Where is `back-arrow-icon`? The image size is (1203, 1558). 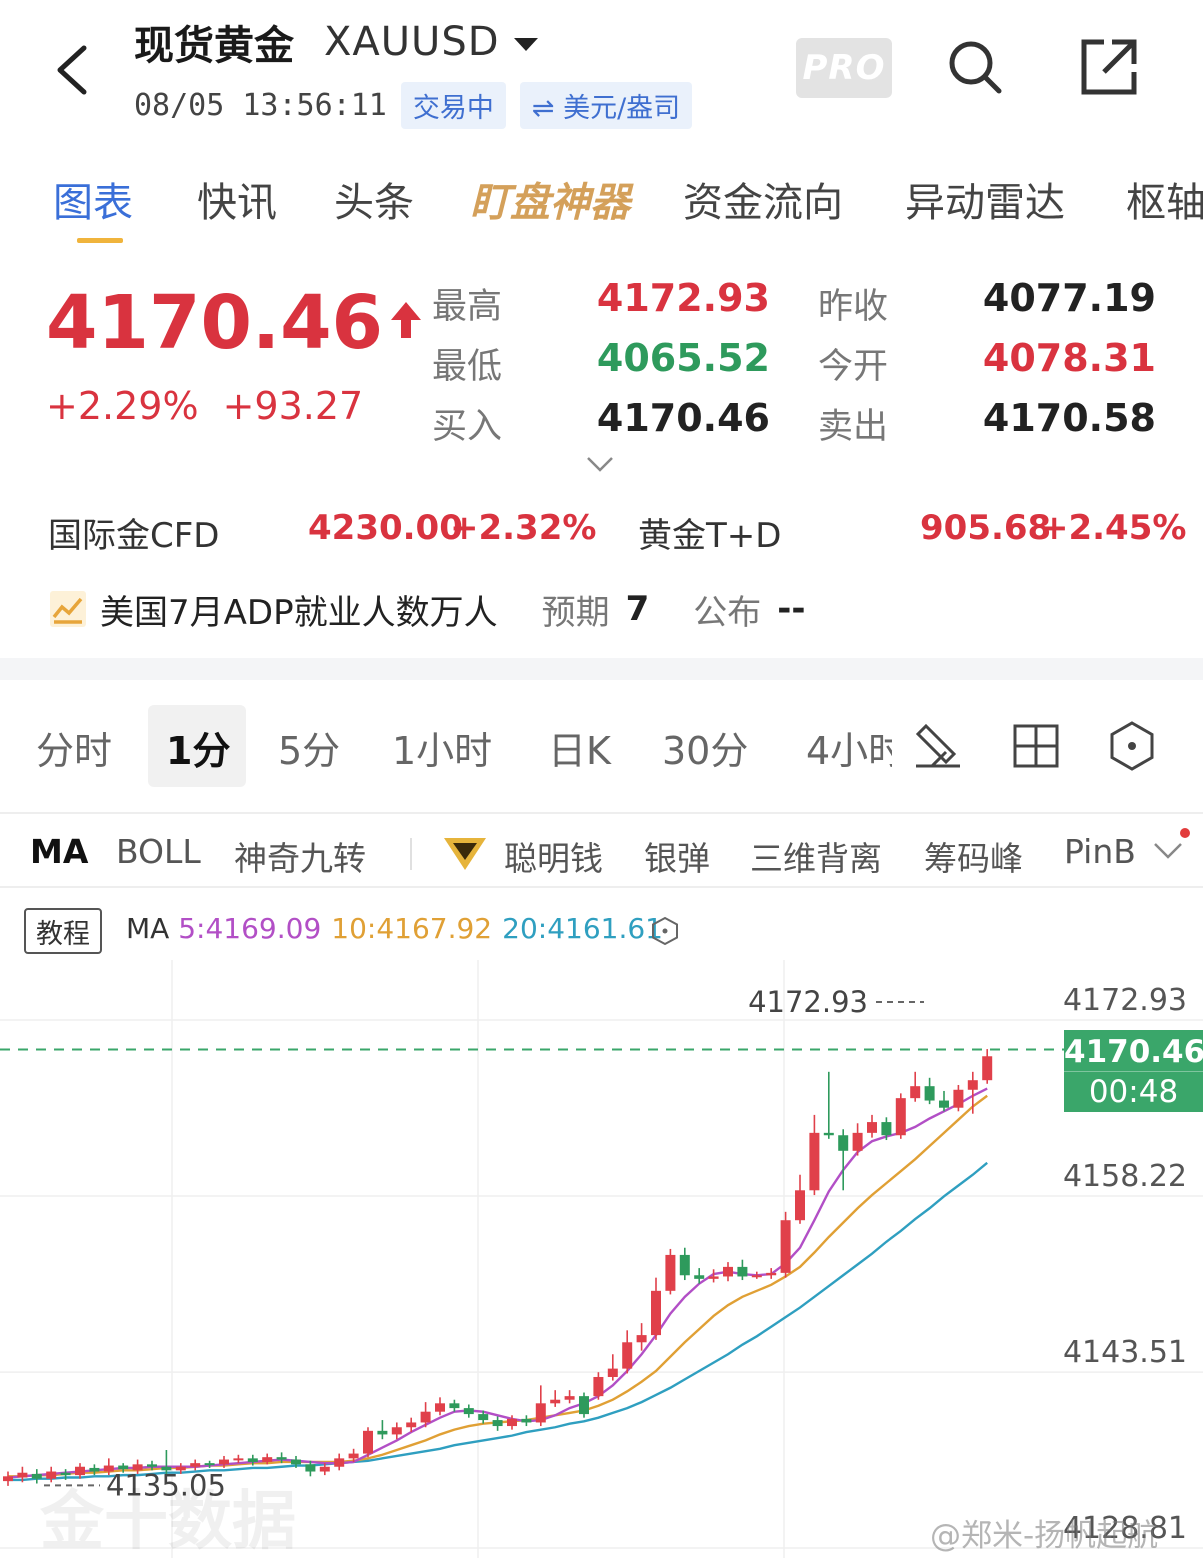
back-arrow-icon is located at coordinates (72, 70).